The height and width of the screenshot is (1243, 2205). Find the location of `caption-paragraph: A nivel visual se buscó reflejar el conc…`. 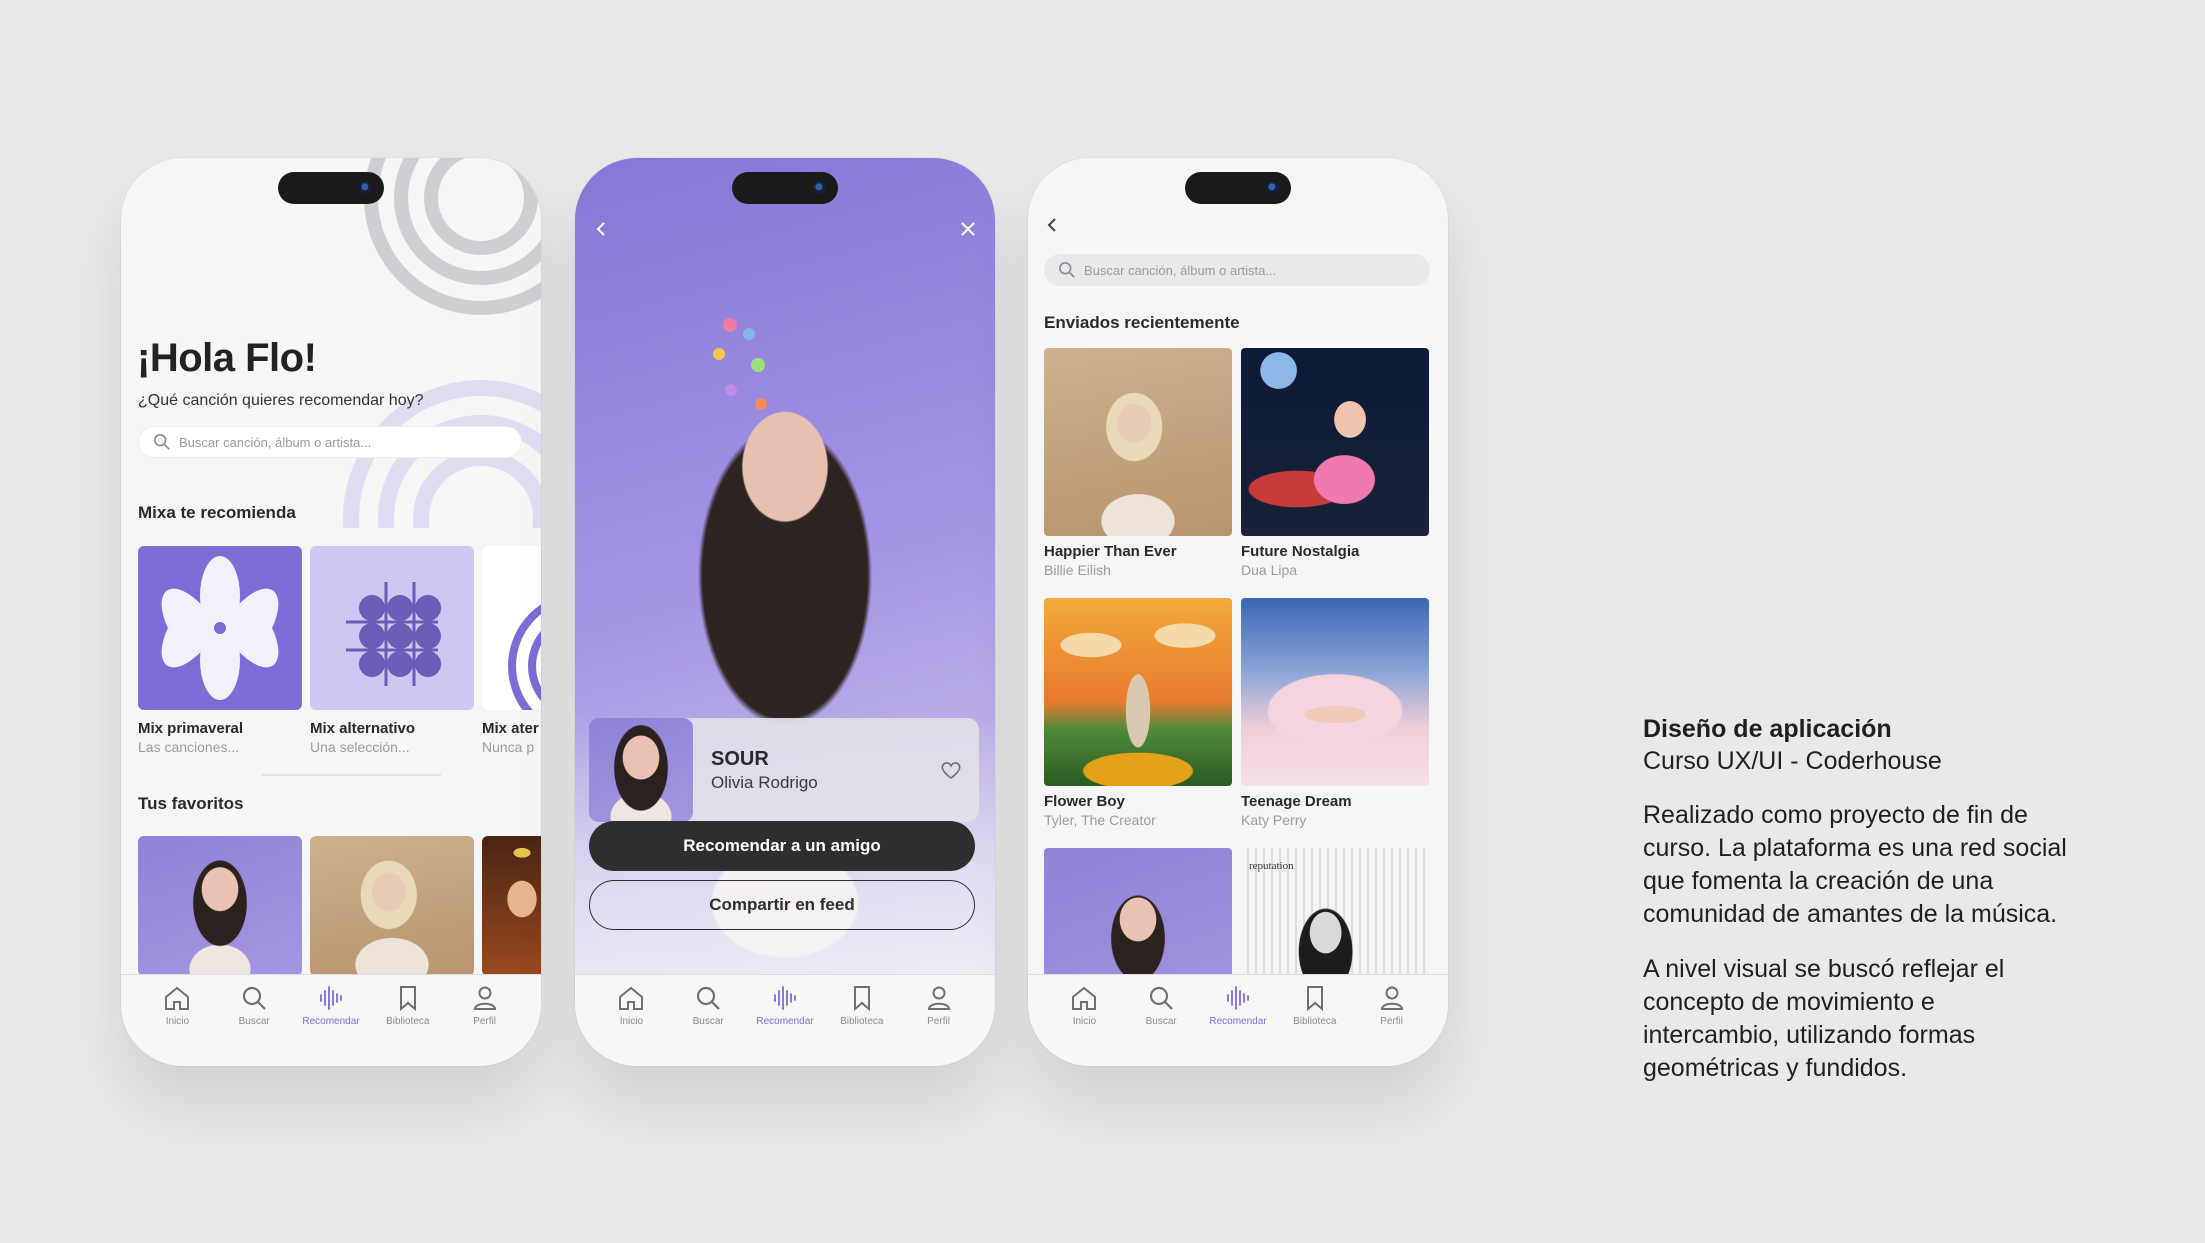

caption-paragraph: A nivel visual se buscó reflejar el conc… is located at coordinates (1824, 1018).